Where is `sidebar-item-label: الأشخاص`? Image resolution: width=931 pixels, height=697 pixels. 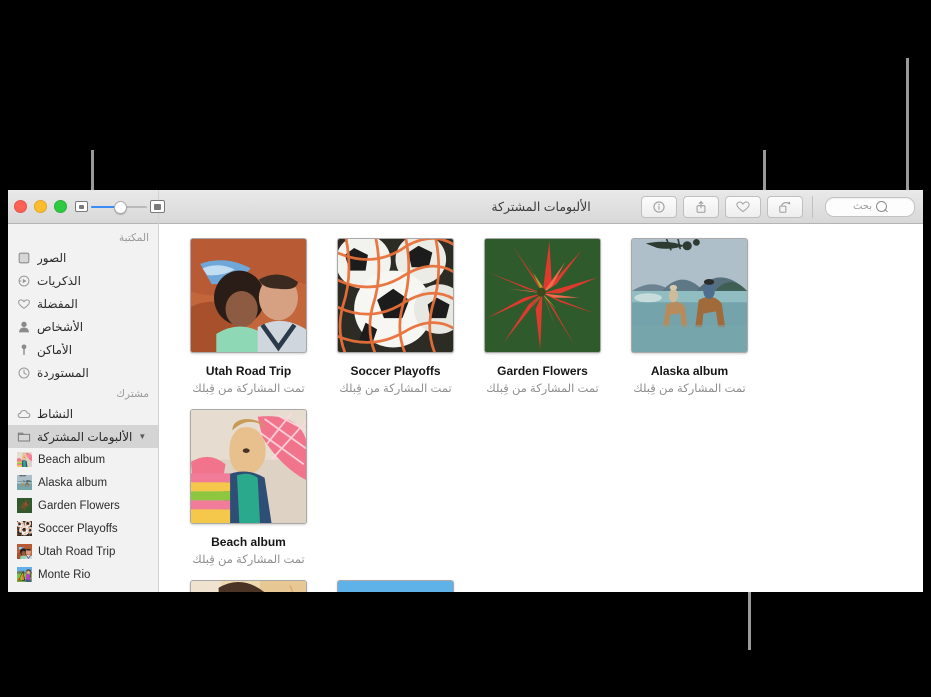
sidebar-item-label: الأشخاص is located at coordinates (60, 326).